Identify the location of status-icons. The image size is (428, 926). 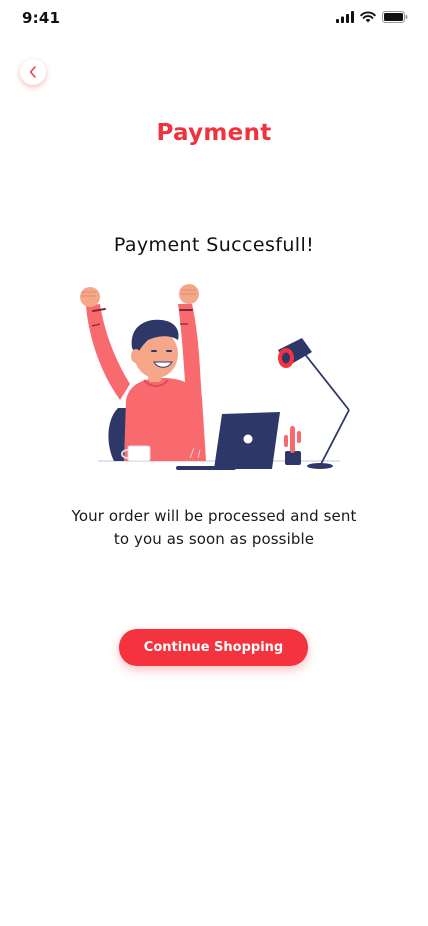
(372, 17).